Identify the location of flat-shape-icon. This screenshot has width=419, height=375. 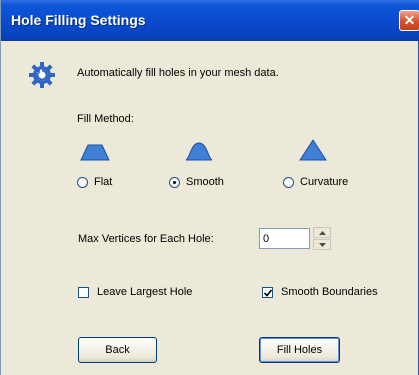
(95, 152).